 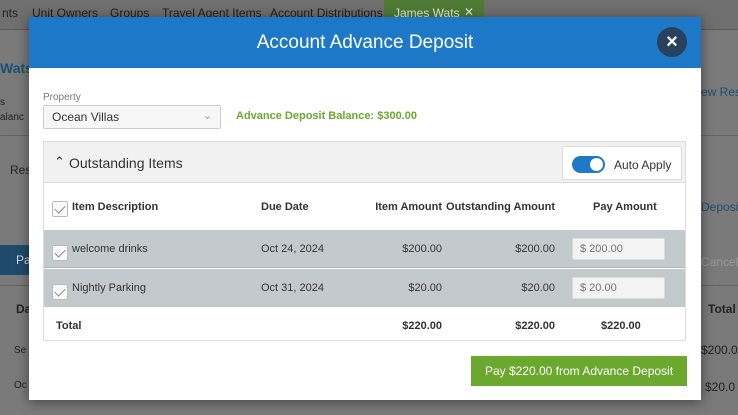 What do you see at coordinates (69, 326) in the screenshot?
I see `total-label: Total` at bounding box center [69, 326].